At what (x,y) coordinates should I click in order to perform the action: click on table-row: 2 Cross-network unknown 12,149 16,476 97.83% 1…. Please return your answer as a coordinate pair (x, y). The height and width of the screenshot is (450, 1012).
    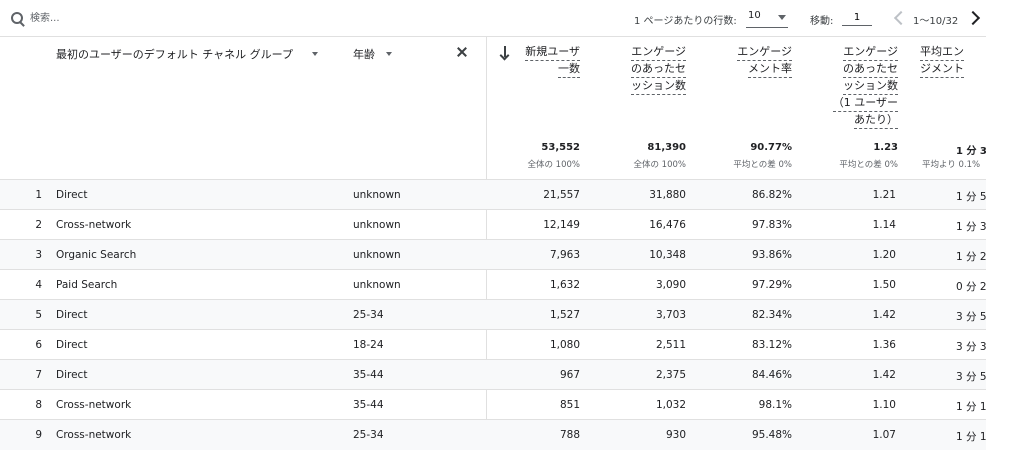
    Looking at the image, I should click on (493, 224).